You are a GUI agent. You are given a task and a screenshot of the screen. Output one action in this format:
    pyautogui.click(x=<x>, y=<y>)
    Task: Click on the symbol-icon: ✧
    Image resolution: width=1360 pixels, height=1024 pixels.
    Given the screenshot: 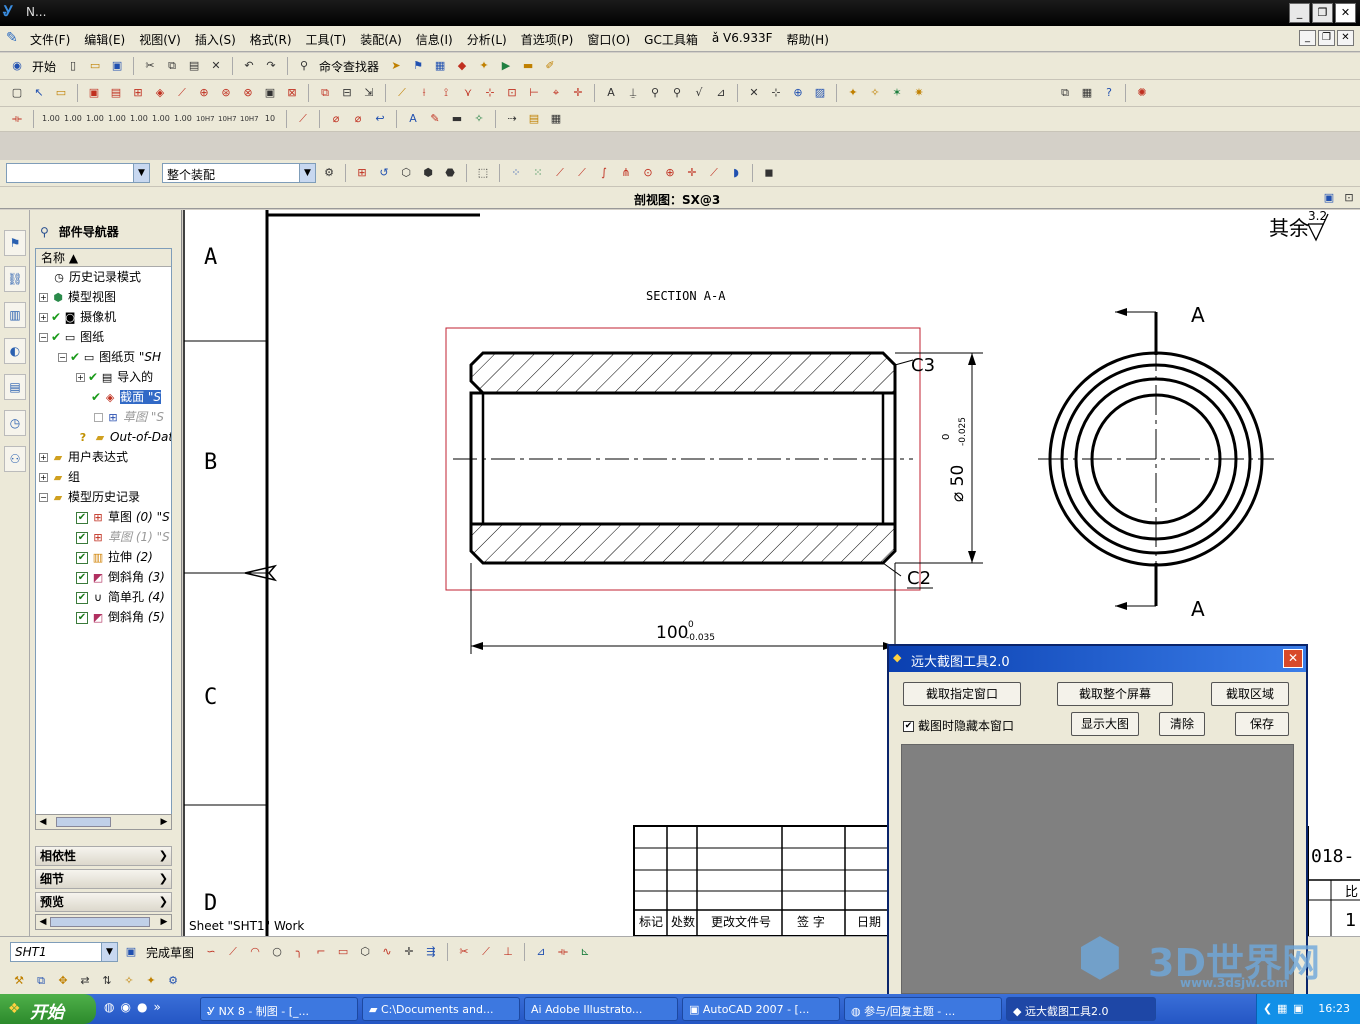 What is the action you would take?
    pyautogui.click(x=479, y=119)
    